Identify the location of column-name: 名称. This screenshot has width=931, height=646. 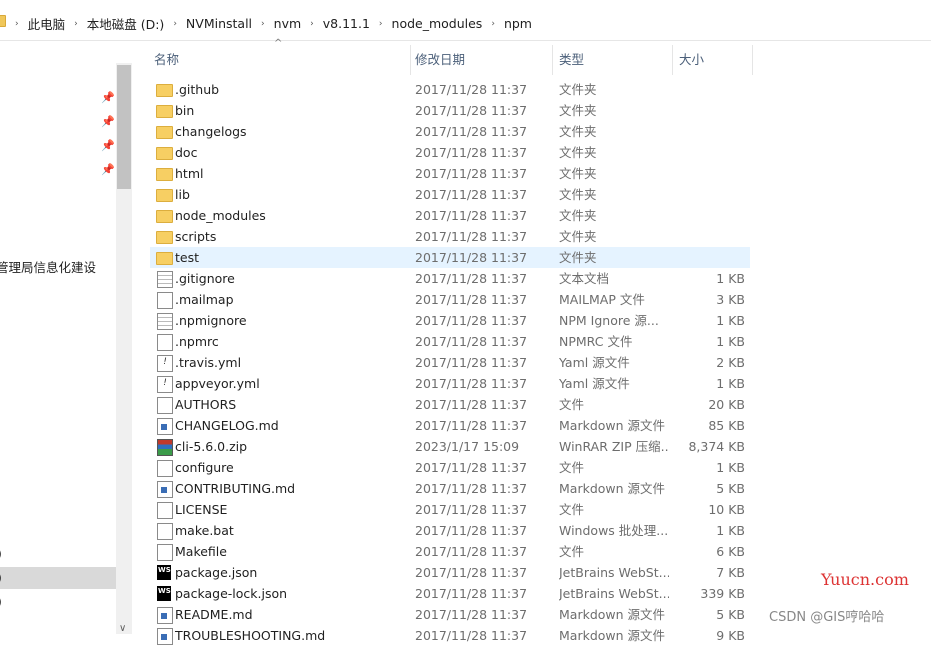
(164, 60).